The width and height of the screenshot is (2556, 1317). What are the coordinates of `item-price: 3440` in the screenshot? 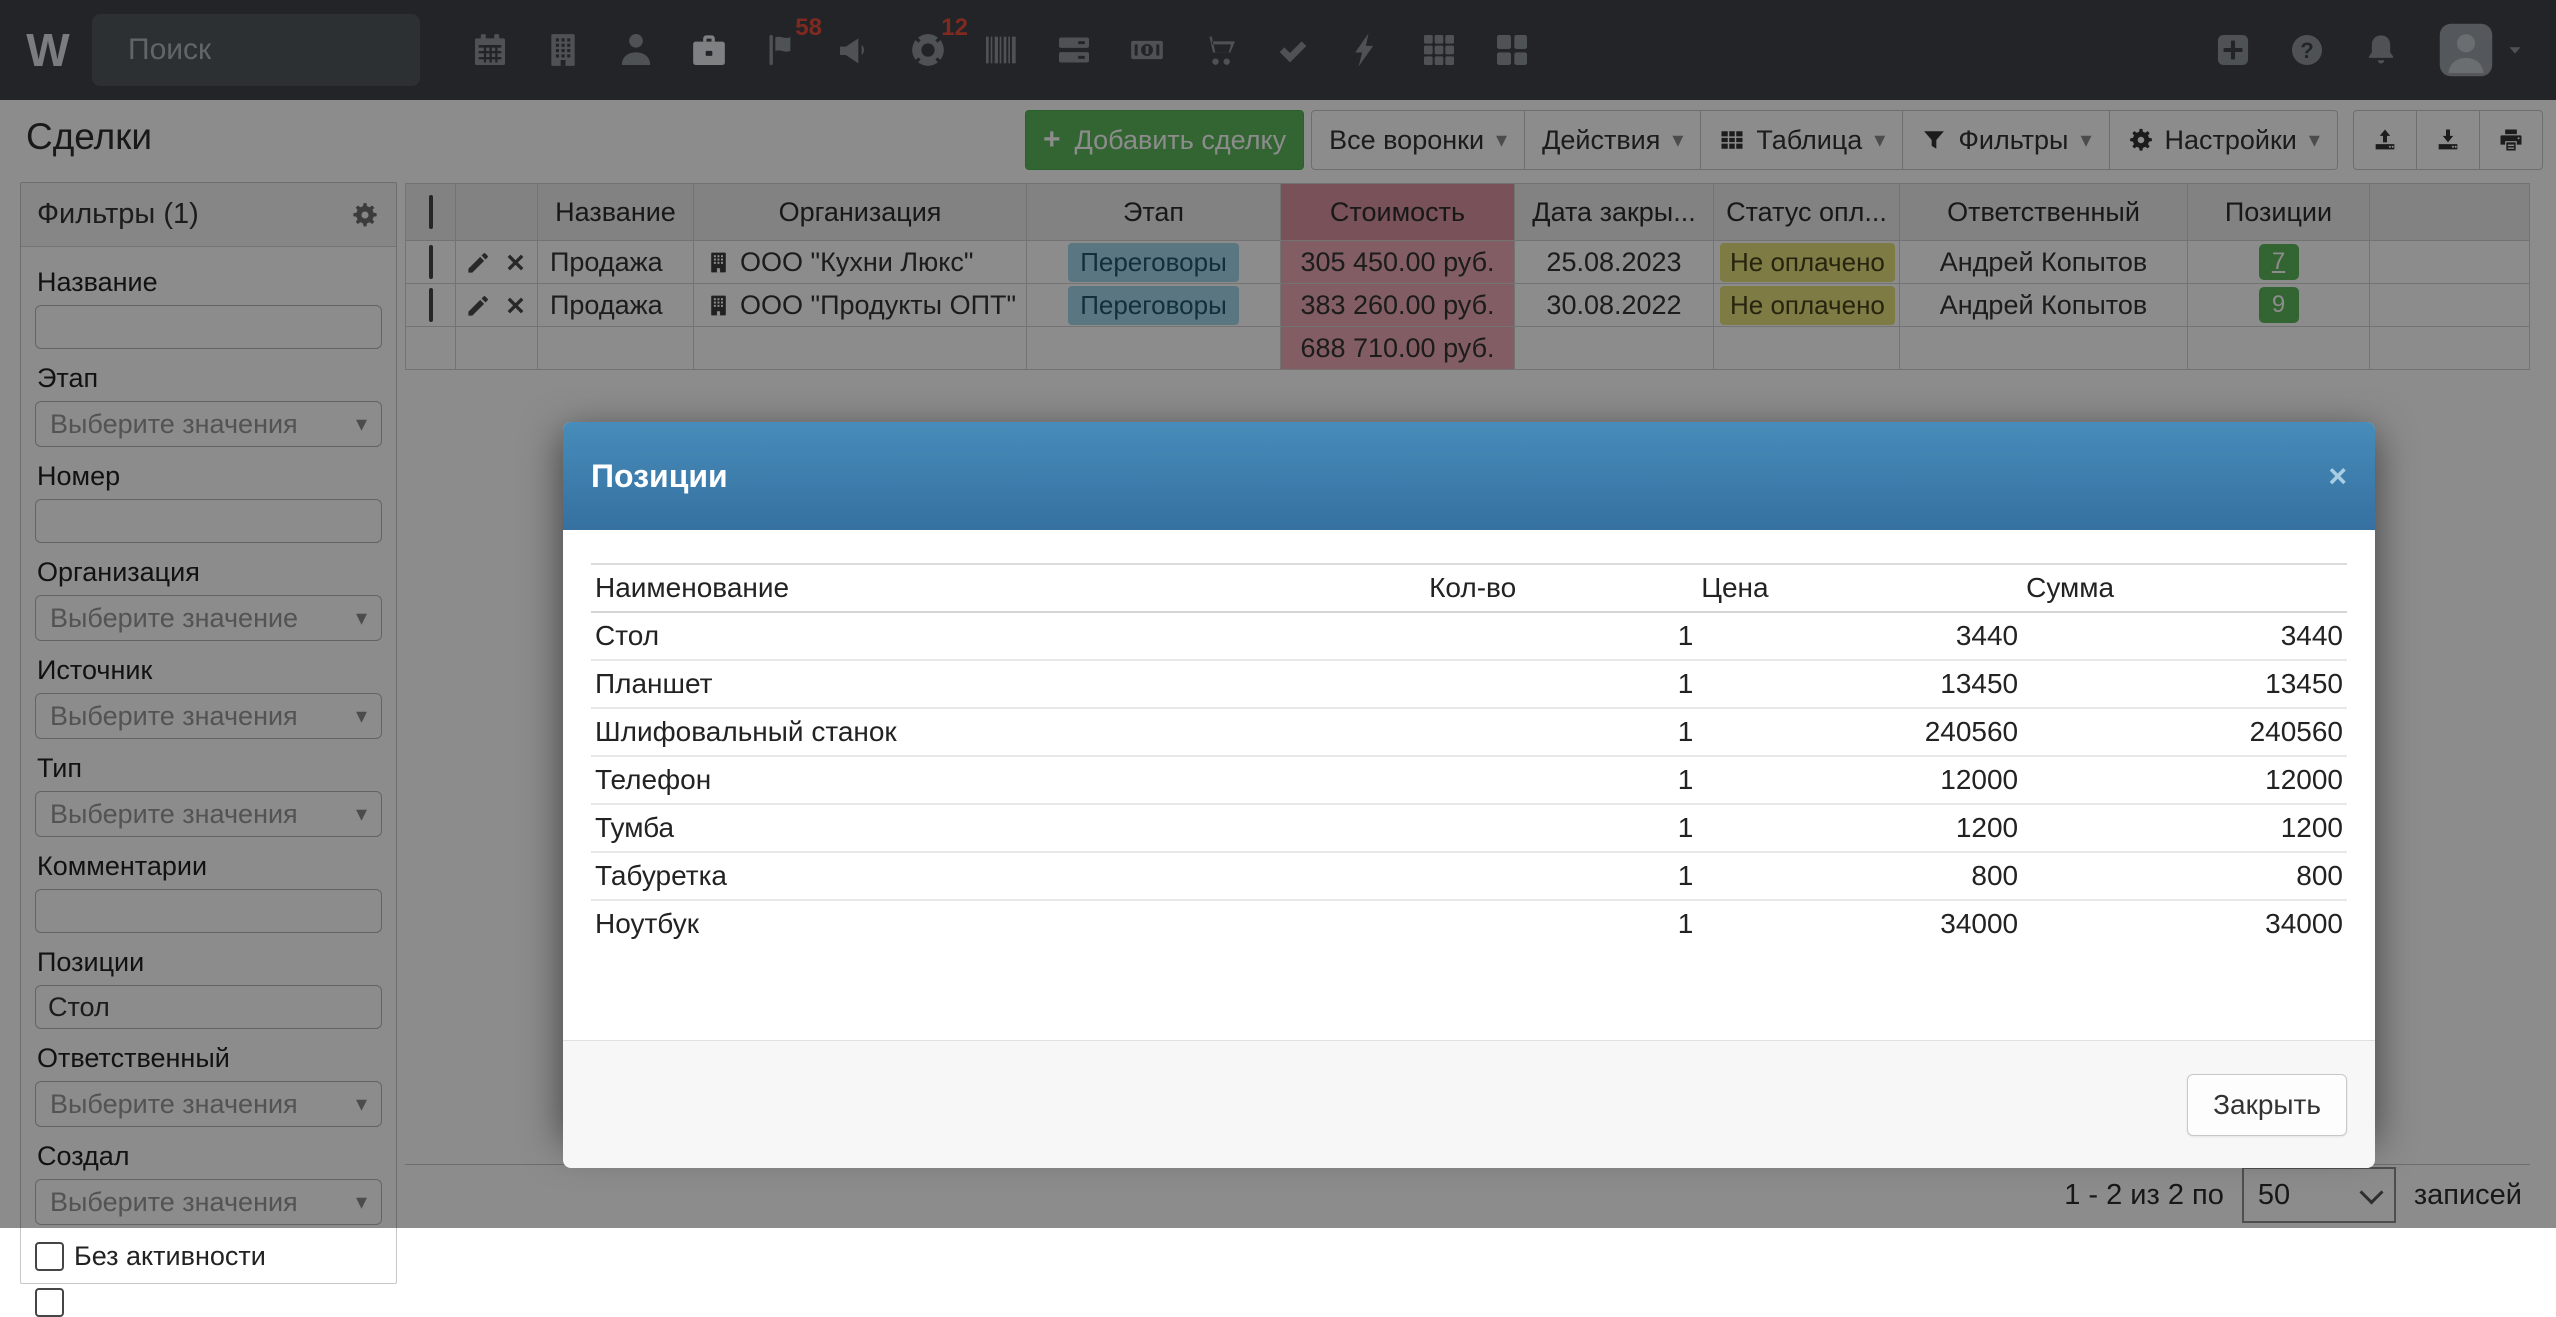 It's located at (1987, 635).